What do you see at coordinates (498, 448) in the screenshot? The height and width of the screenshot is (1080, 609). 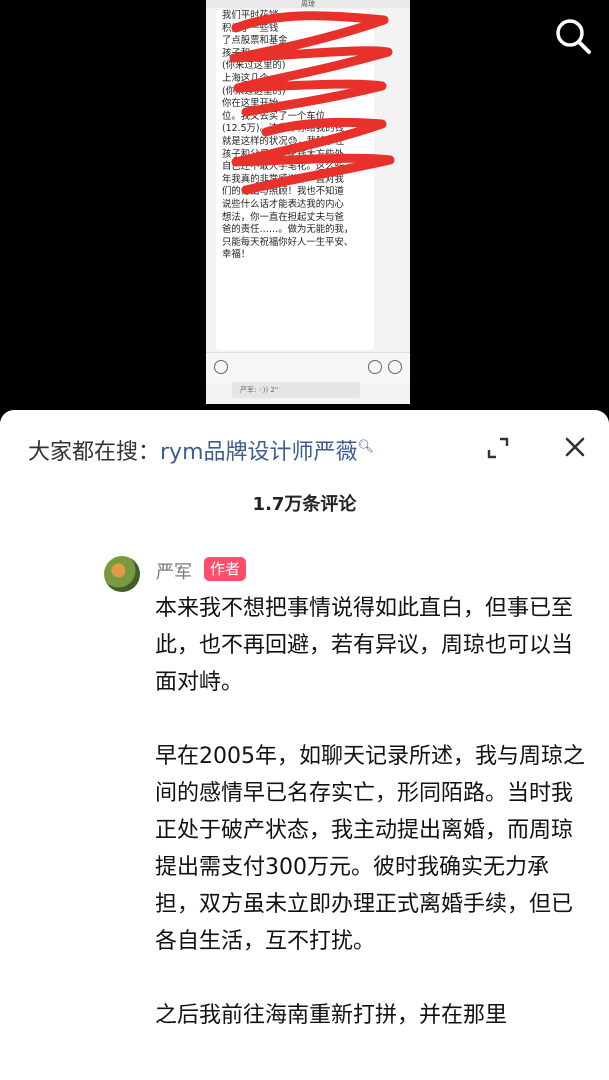 I see `expand-icon` at bounding box center [498, 448].